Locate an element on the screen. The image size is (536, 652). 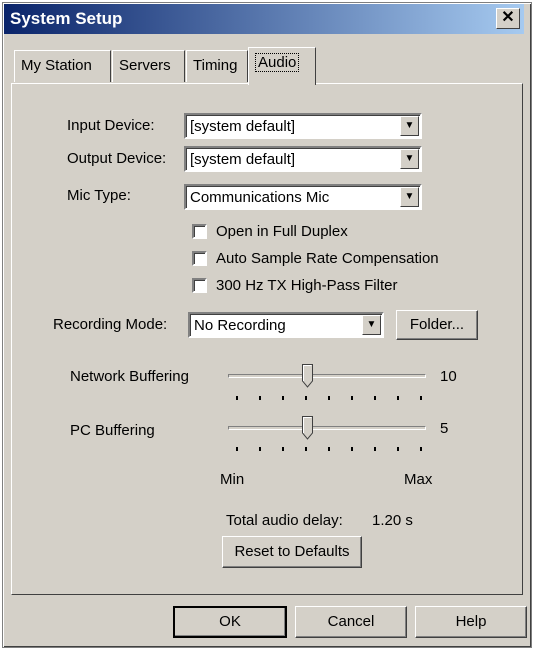
tab-audio: Audio is located at coordinates (282, 66).